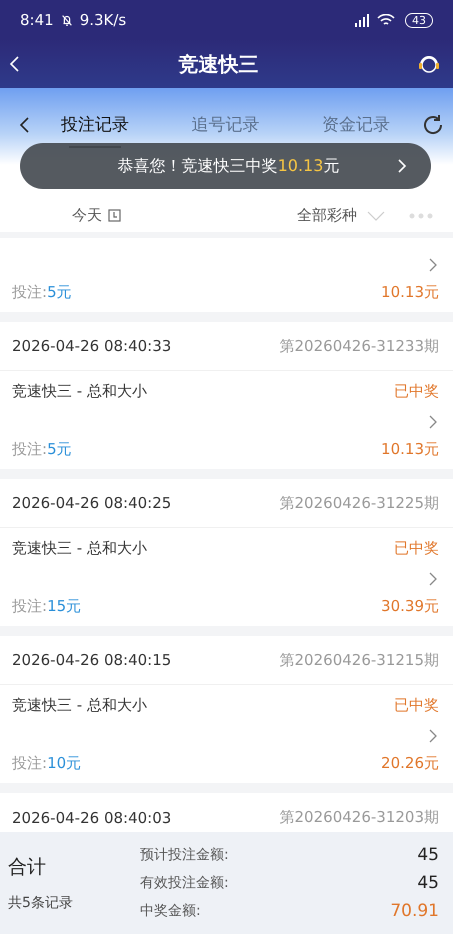 This screenshot has width=453, height=934. What do you see at coordinates (27, 867) in the screenshot?
I see `total-label: 合计` at bounding box center [27, 867].